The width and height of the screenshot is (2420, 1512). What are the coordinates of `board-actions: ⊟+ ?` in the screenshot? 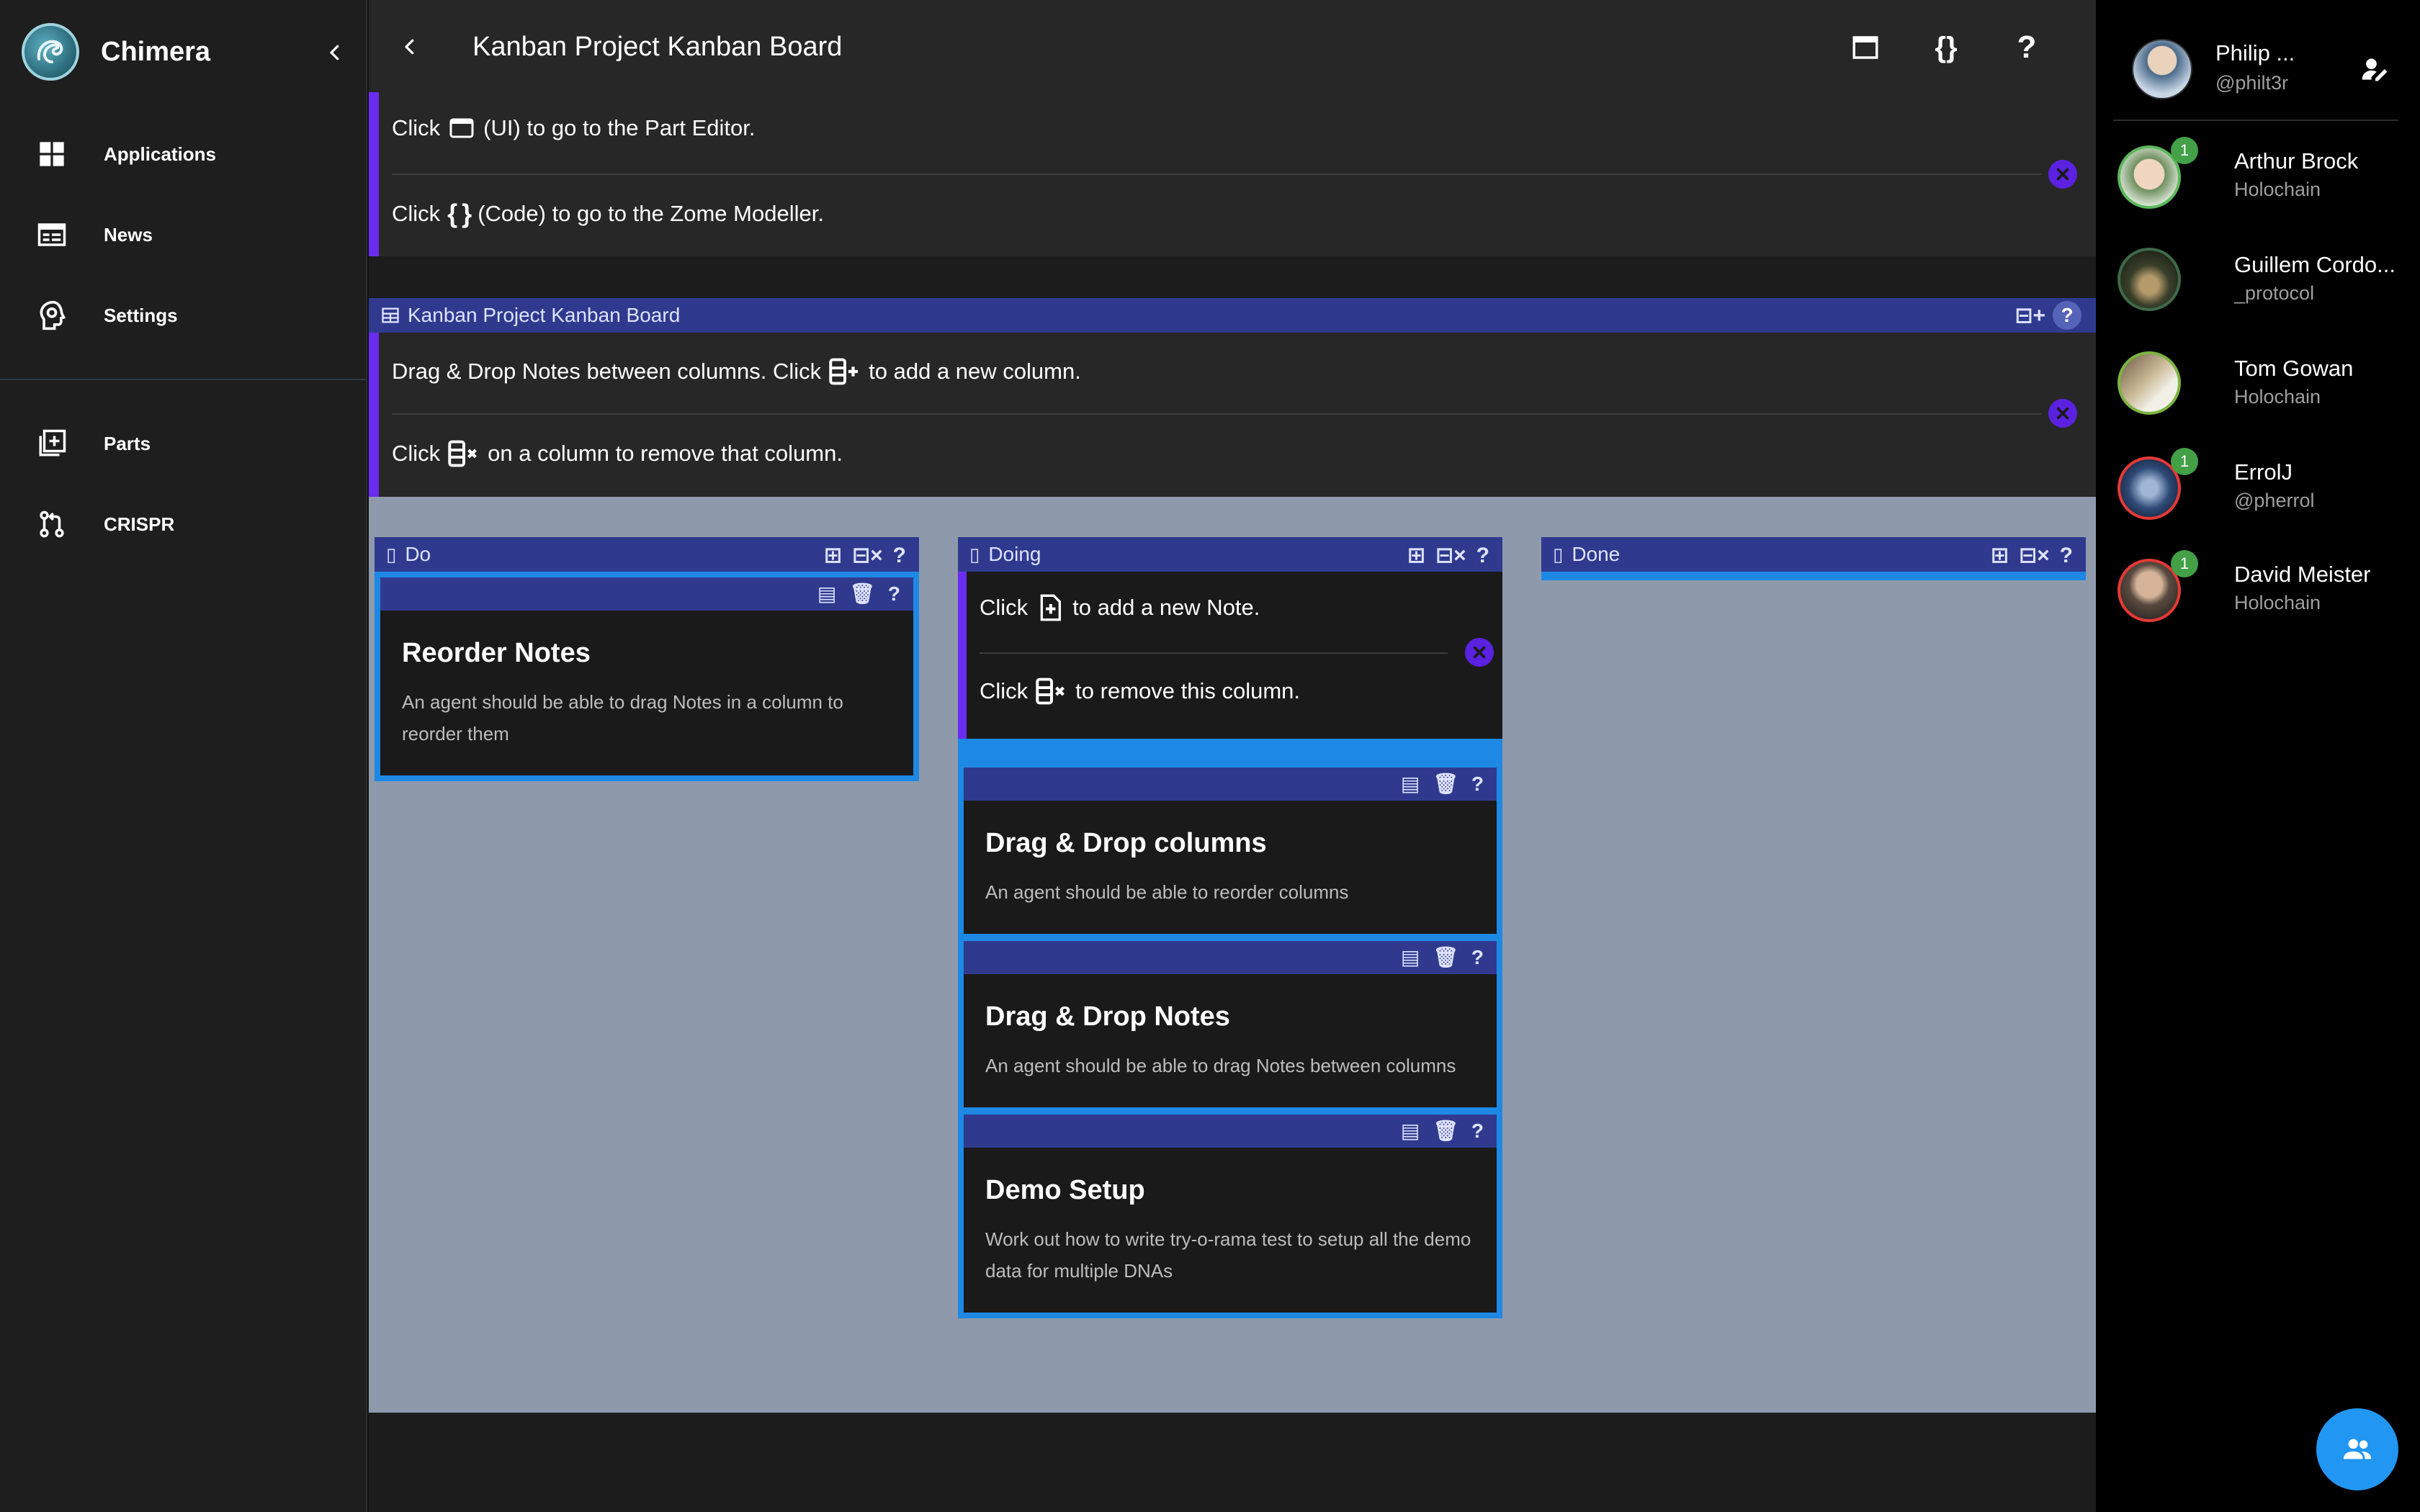 It's located at (2048, 315).